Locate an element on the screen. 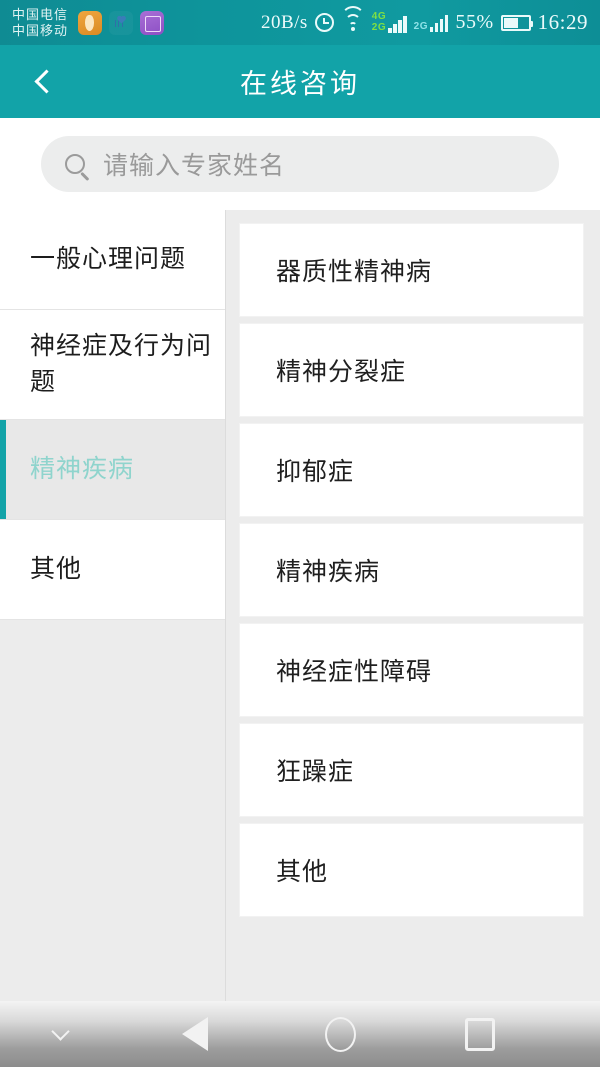 This screenshot has width=600, height=1067. sidebar-item-label: 神经症及行为问题 is located at coordinates (121, 364).